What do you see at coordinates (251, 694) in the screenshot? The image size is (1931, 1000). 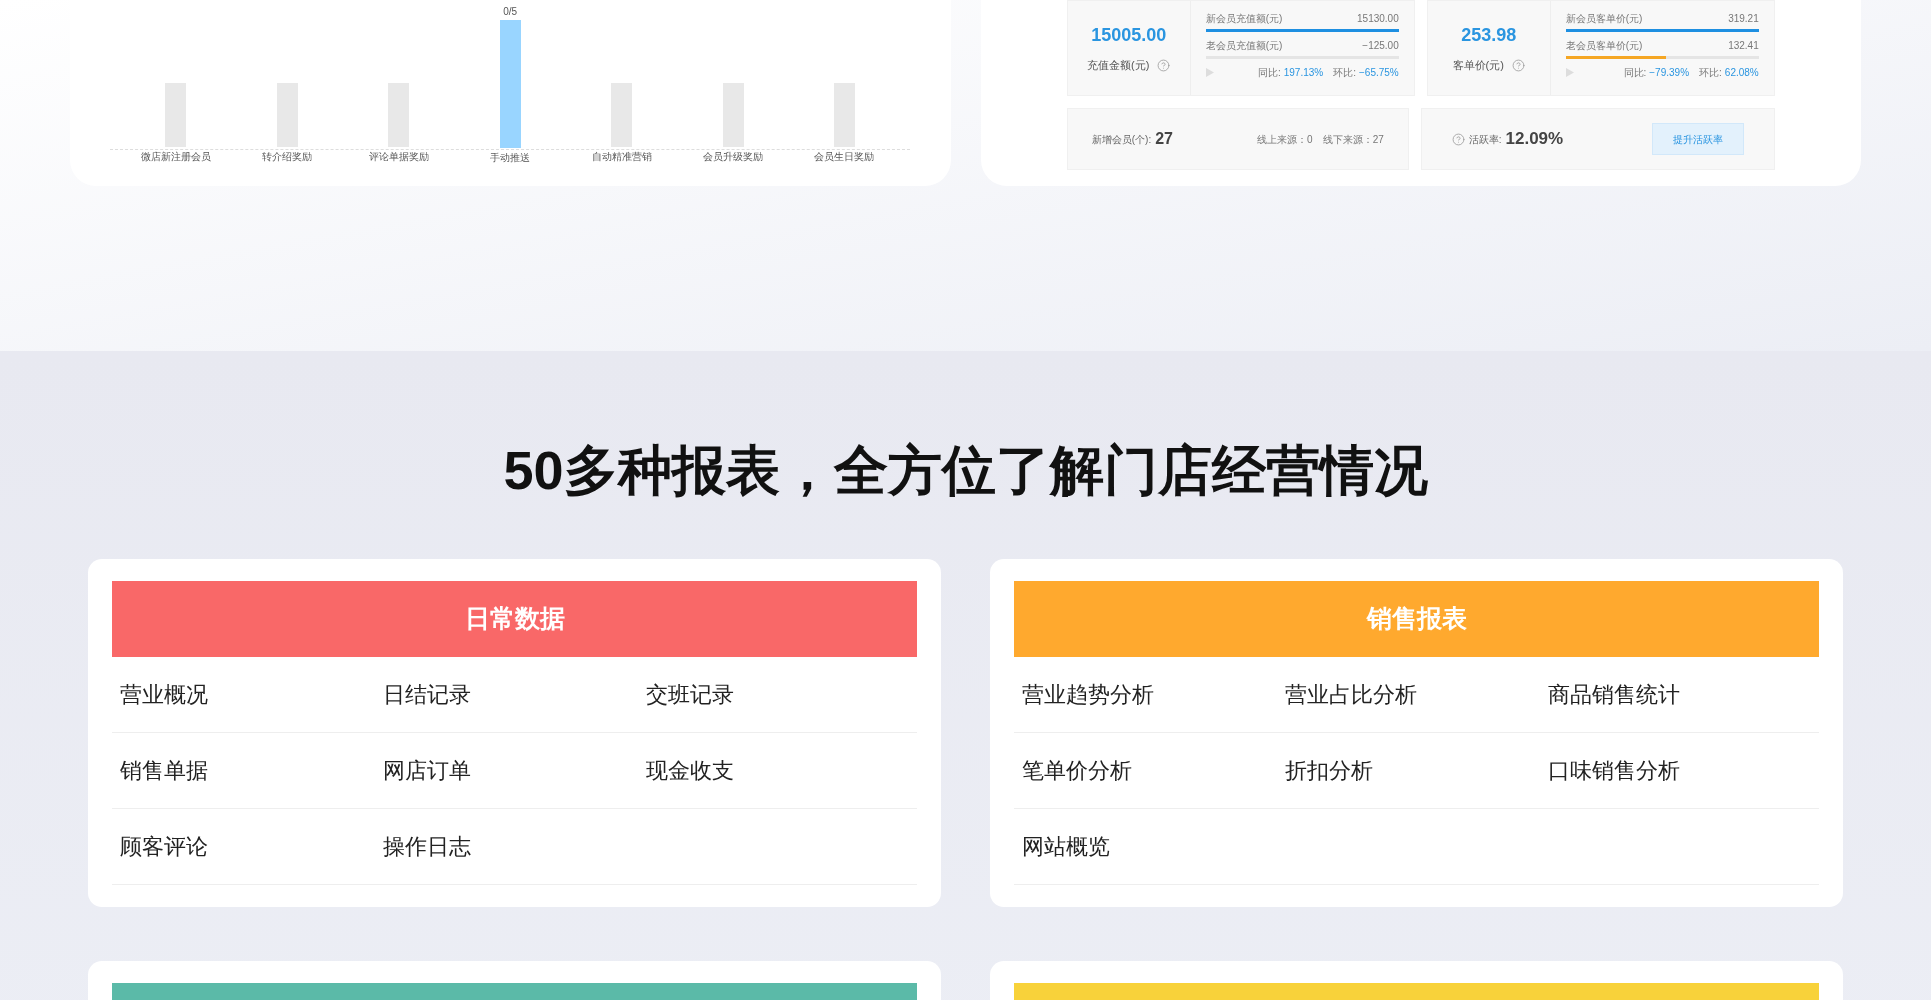 I see `report-link: 营业概况` at bounding box center [251, 694].